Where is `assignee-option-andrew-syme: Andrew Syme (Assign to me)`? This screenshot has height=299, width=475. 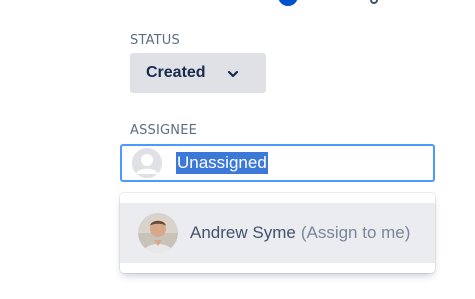 assignee-option-andrew-syme: Andrew Syme (Assign to me) is located at coordinates (277, 233).